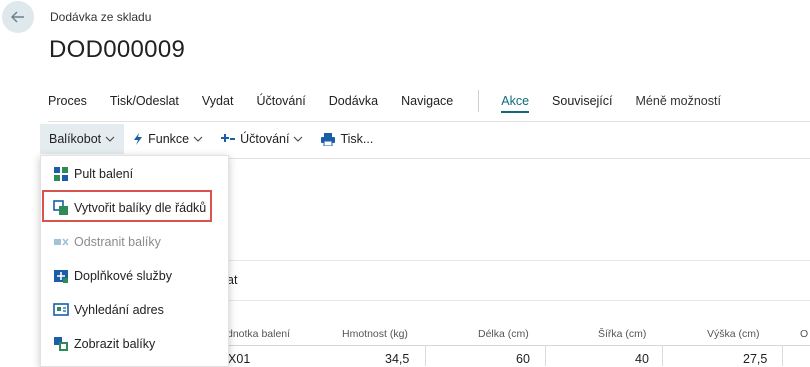  Describe the element at coordinates (104, 174) in the screenshot. I see `menu-item-label: Pult balení` at that location.